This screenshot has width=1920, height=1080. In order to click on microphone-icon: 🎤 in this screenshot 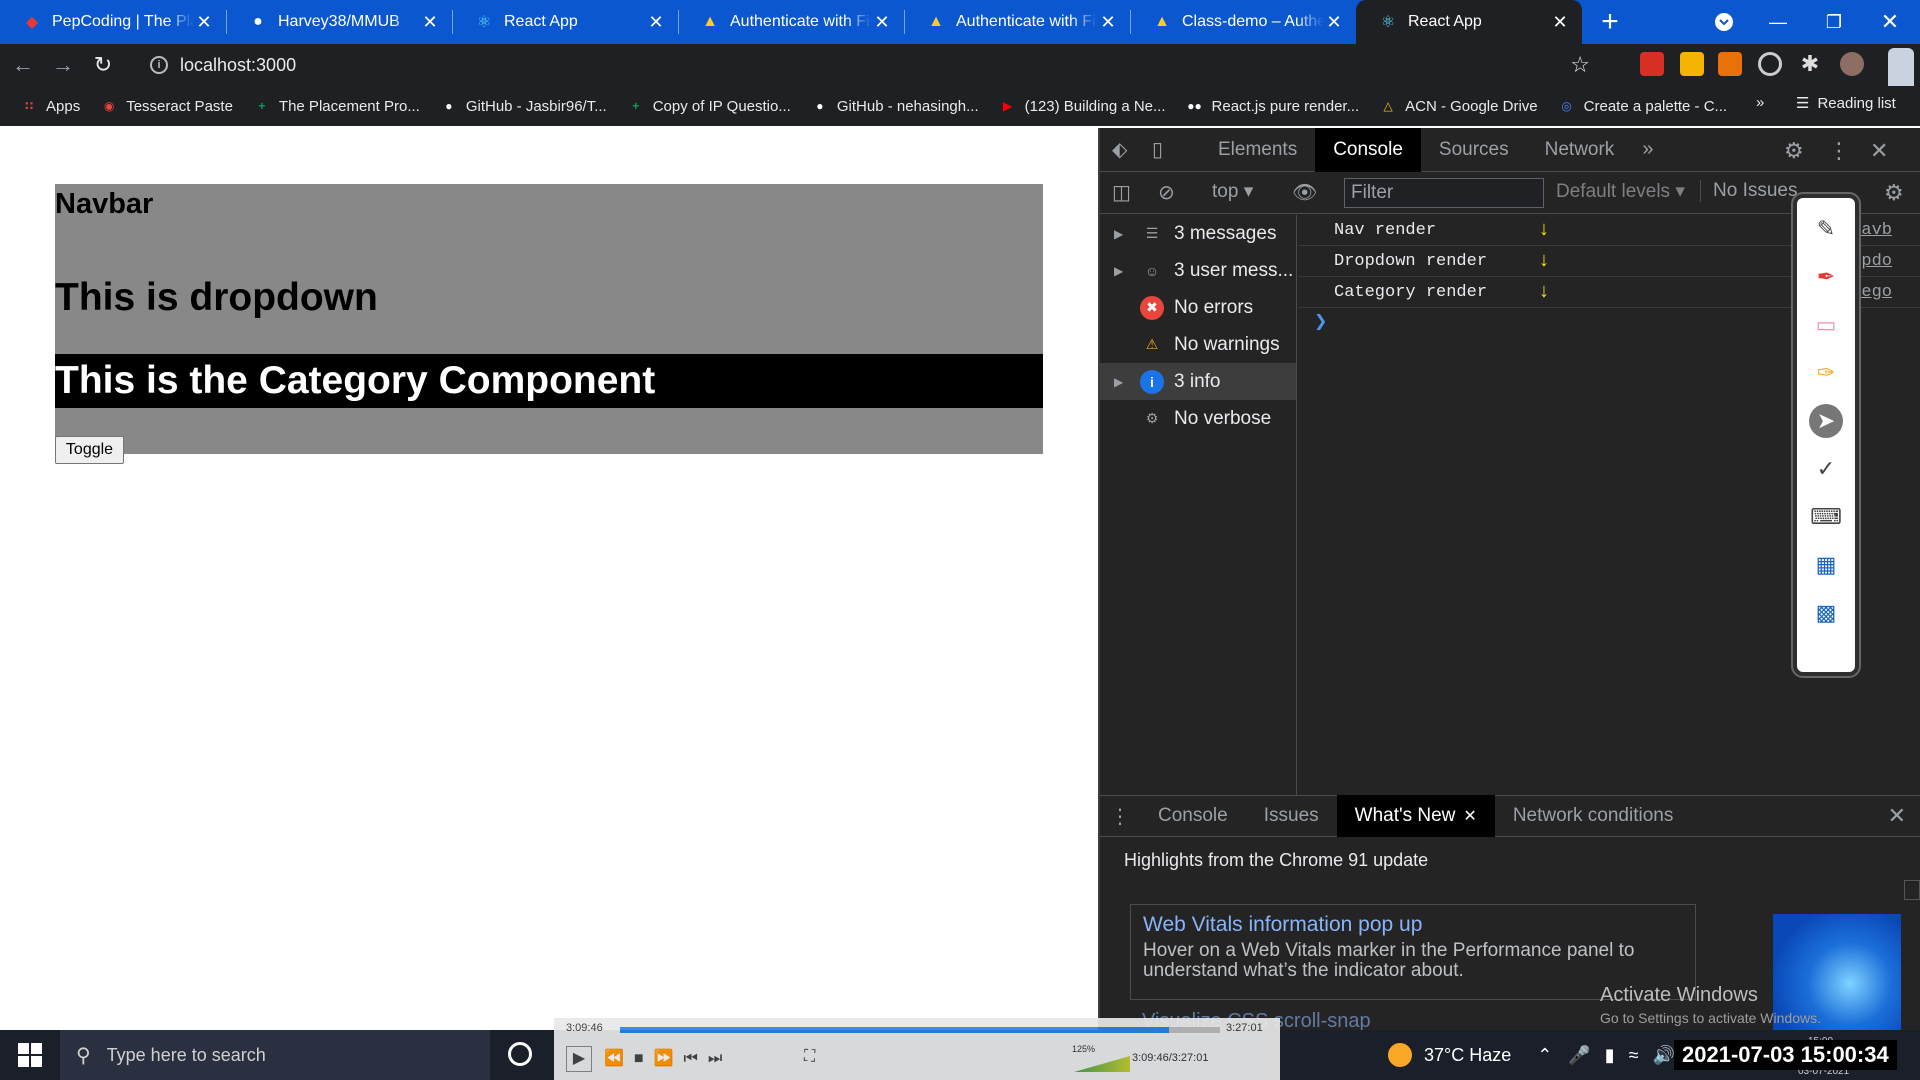, I will do `click(1579, 1055)`.